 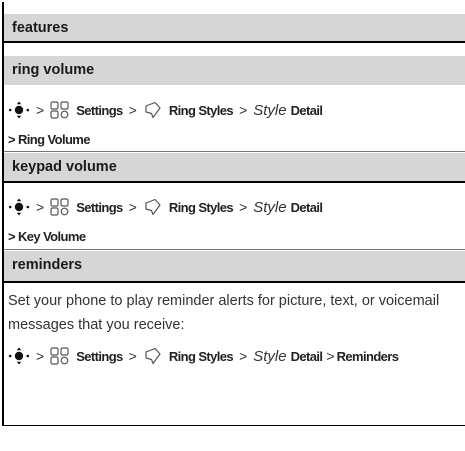 I want to click on section-title: keypad volume, so click(x=64, y=167).